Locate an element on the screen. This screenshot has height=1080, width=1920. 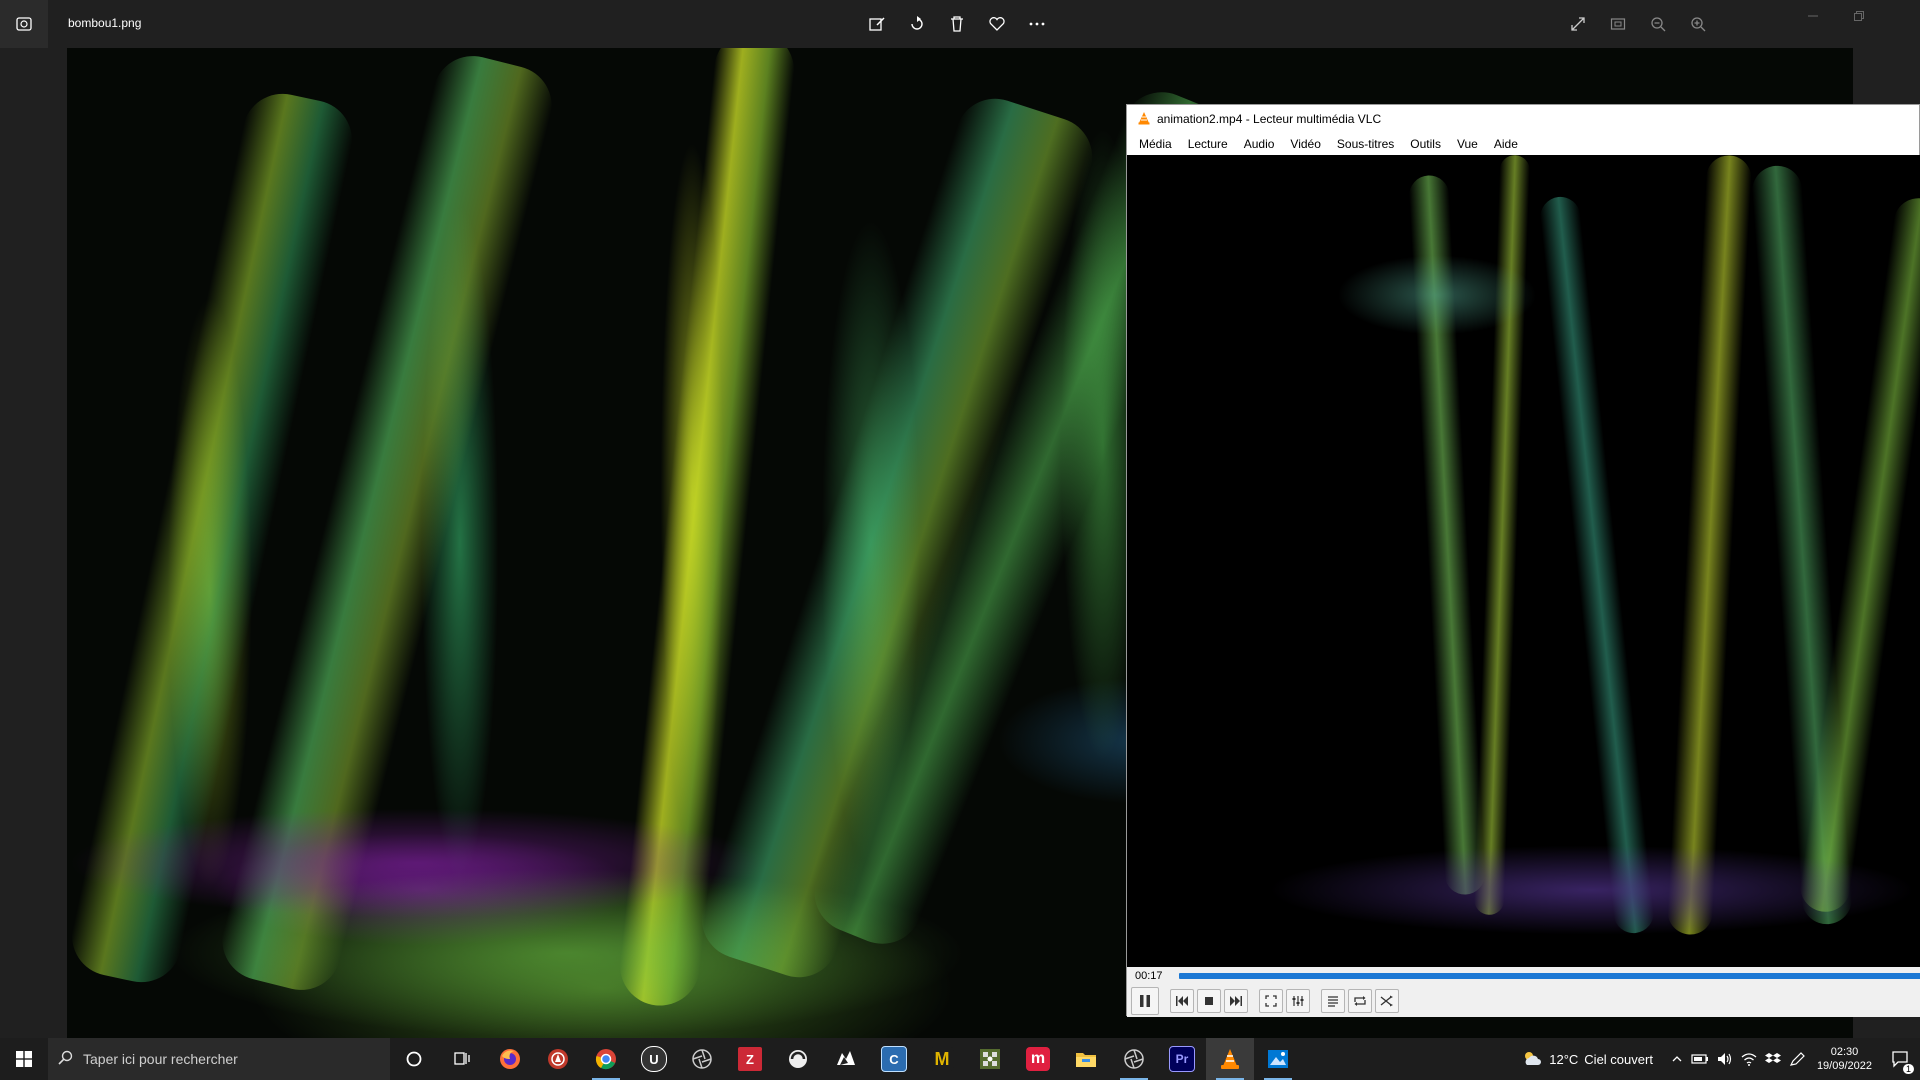
slideshow-icon is located at coordinates (1618, 24).